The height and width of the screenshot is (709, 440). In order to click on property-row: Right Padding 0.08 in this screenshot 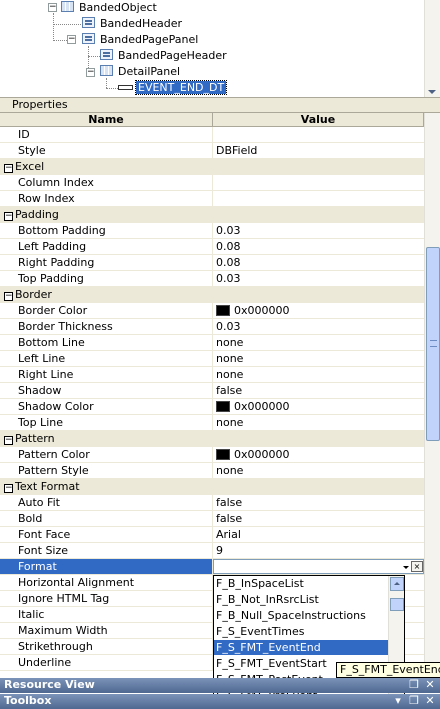, I will do `click(212, 263)`.